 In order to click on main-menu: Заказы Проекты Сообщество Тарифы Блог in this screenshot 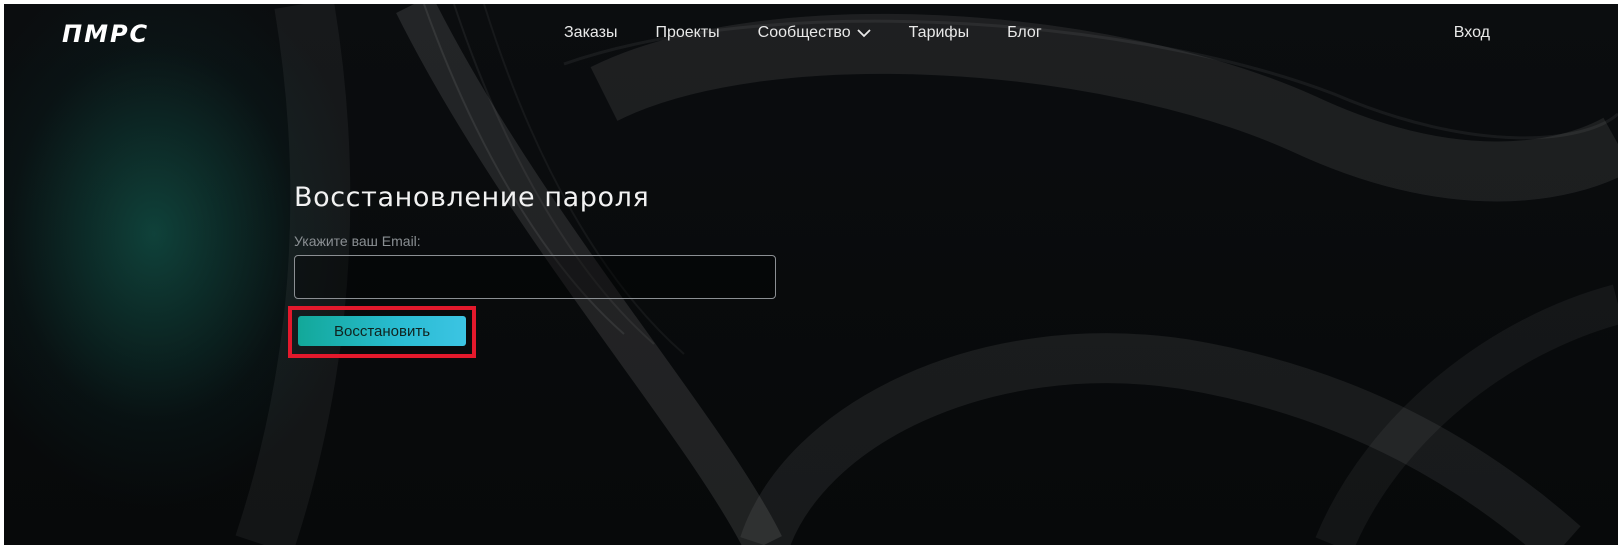, I will do `click(803, 33)`.